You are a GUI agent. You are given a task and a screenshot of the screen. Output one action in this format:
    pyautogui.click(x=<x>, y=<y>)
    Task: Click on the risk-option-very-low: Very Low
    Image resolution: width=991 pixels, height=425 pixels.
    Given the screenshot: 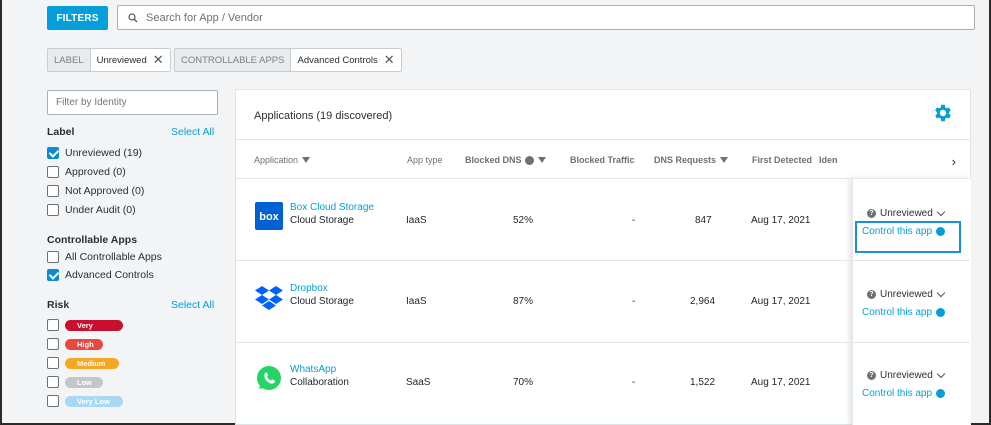 What is the action you would take?
    pyautogui.click(x=85, y=401)
    